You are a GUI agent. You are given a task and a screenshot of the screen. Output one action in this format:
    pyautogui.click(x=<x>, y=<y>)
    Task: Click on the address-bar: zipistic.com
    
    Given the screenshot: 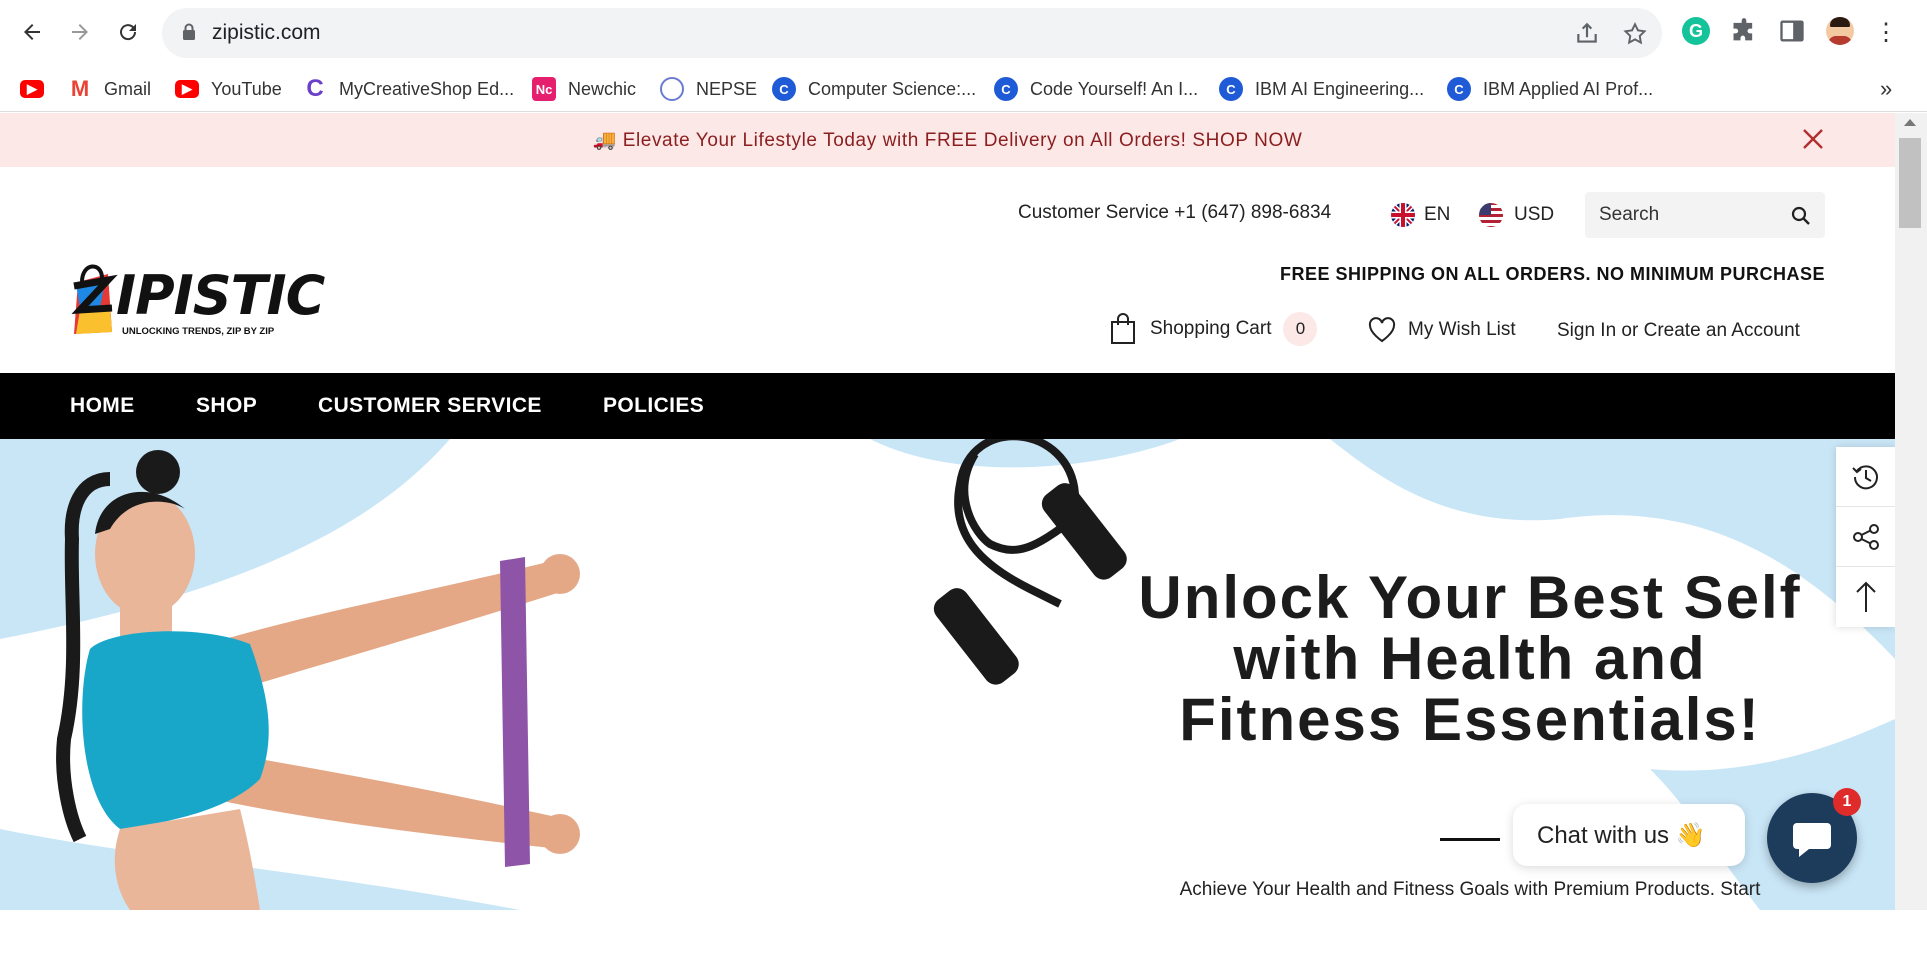 What is the action you would take?
    pyautogui.click(x=912, y=33)
    